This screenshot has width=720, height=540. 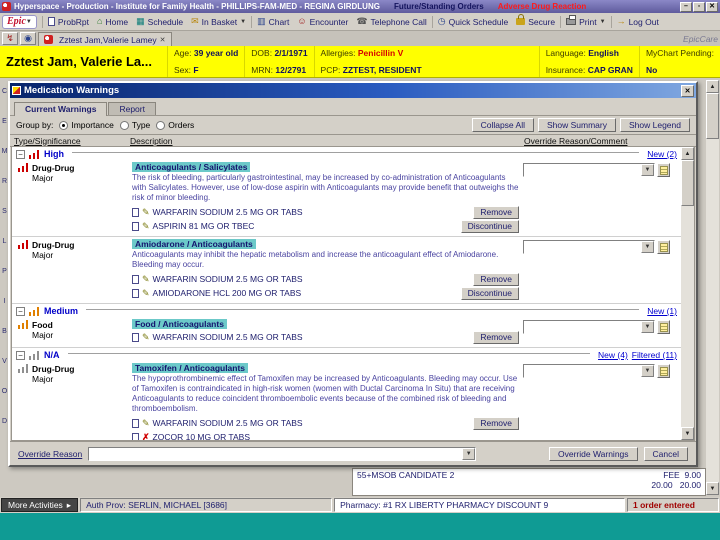 I want to click on warning-title-link: Amiodarone / Anticoagulants, so click(x=194, y=244).